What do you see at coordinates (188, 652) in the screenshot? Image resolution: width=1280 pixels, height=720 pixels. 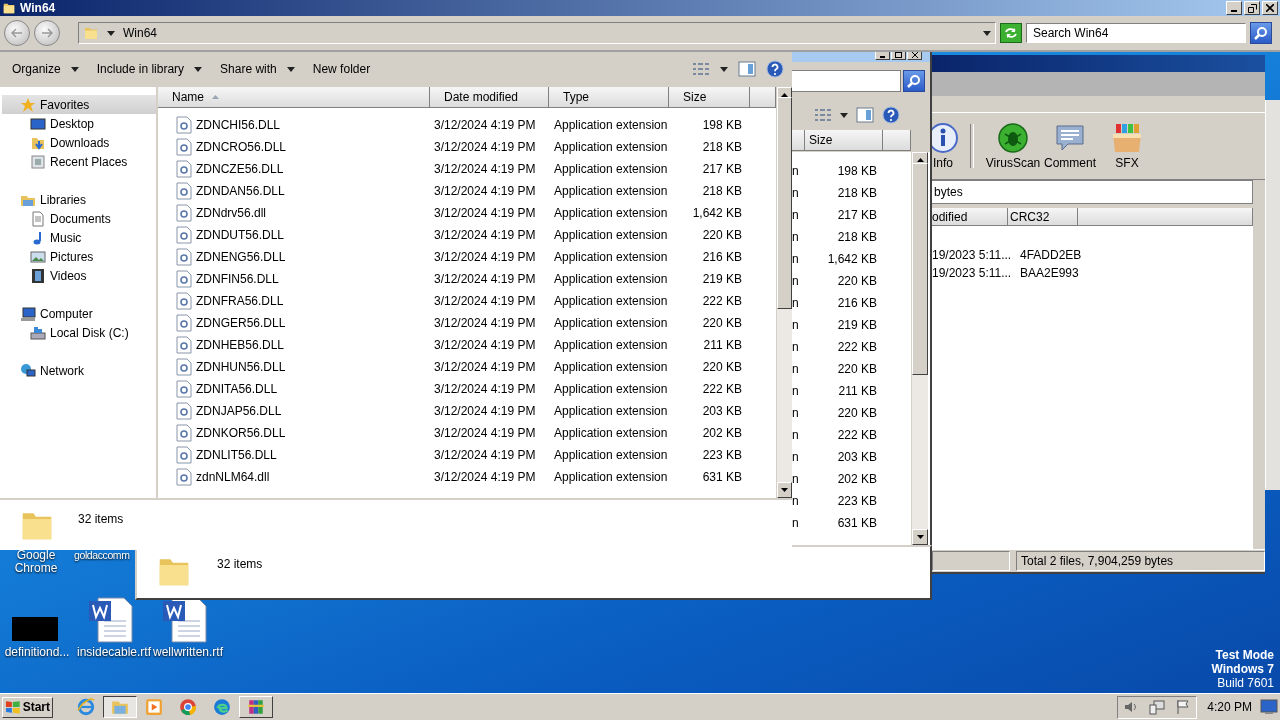 I see `desktop-icon-label: wellwritten.rtf` at bounding box center [188, 652].